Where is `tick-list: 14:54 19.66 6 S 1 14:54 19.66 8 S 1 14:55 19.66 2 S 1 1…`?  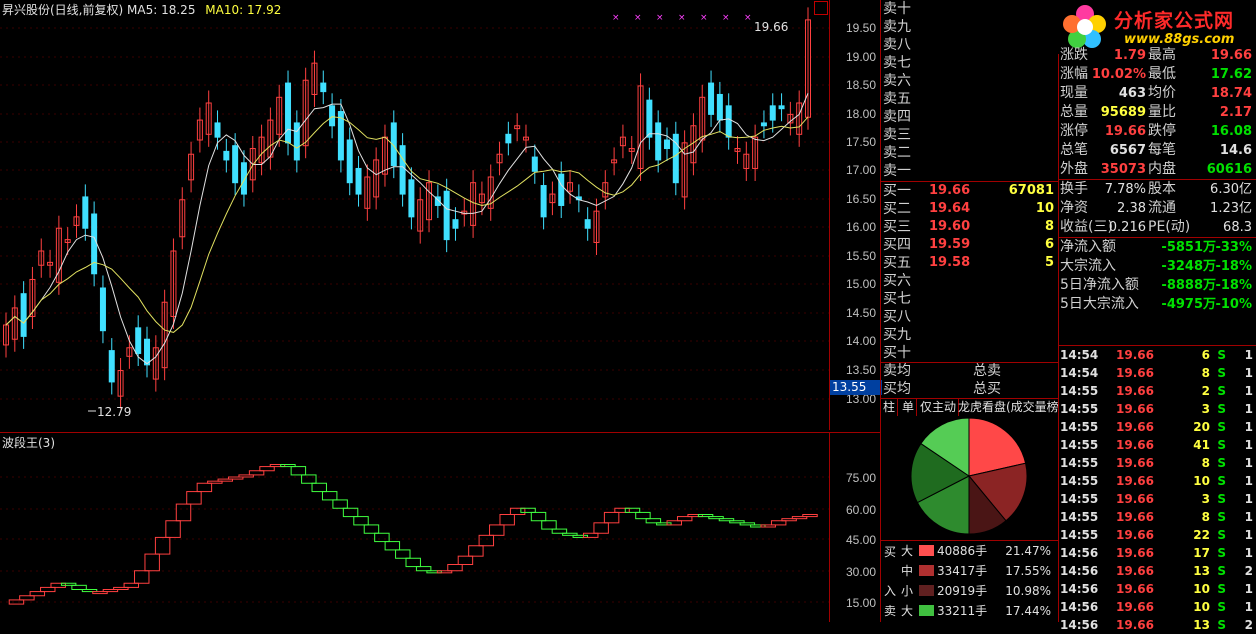 tick-list: 14:54 19.66 6 S 1 14:54 19.66 8 S 1 14:55 19.66 2 S 1 1… is located at coordinates (1157, 488).